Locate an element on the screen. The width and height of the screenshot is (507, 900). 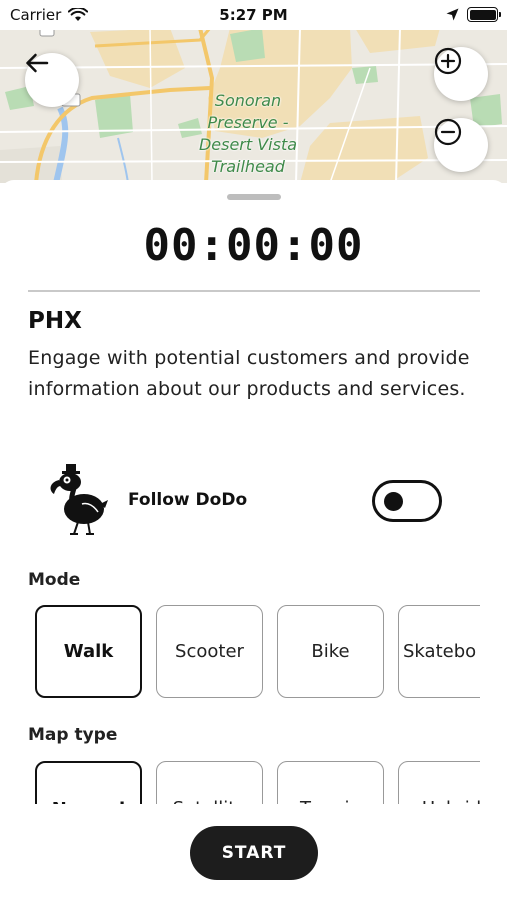
back-arrow-icon is located at coordinates (37, 63).